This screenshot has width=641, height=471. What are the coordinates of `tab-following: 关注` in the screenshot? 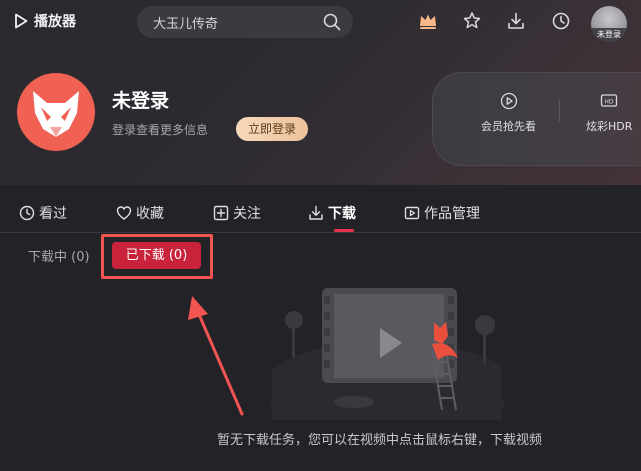 It's located at (237, 213).